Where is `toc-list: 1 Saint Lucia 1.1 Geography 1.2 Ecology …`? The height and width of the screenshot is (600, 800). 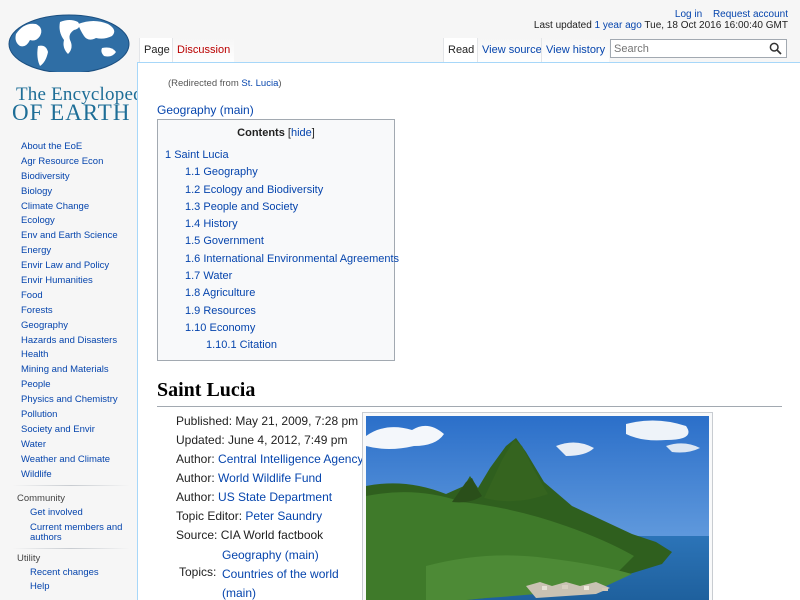
toc-list: 1 Saint Lucia 1.1 Geography 1.2 Ecology … is located at coordinates (278, 251).